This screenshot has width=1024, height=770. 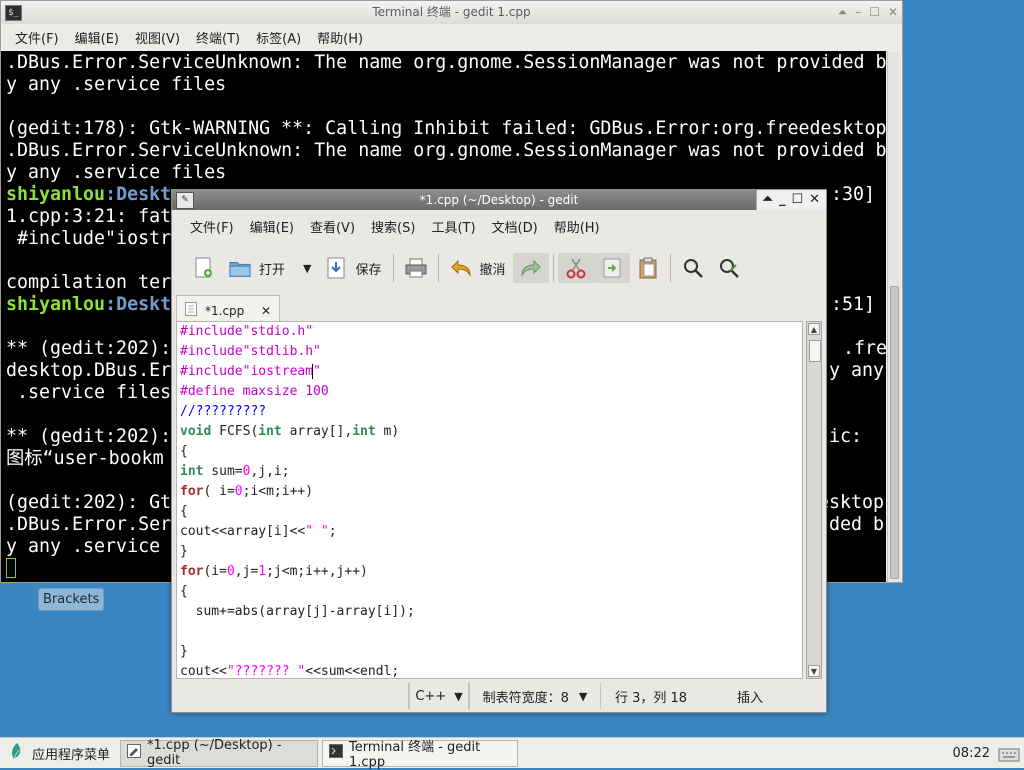 What do you see at coordinates (651, 698) in the screenshot?
I see `cursor-position: 行 3，列 18` at bounding box center [651, 698].